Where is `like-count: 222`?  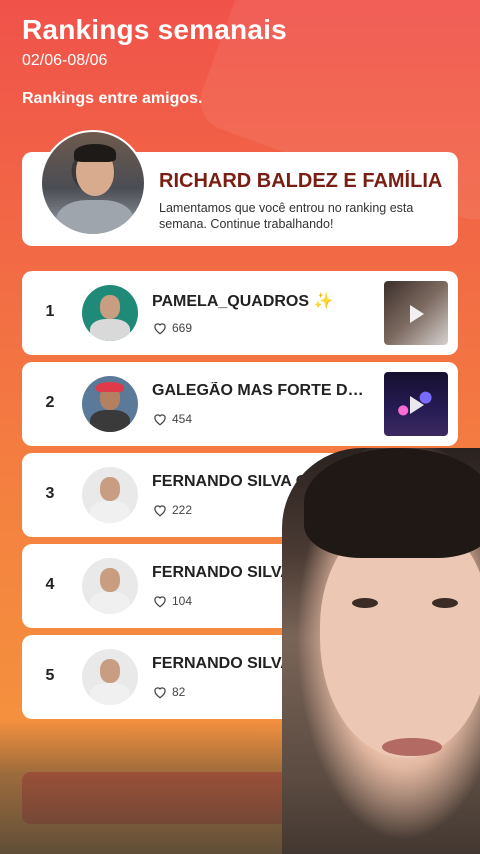 like-count: 222 is located at coordinates (172, 510).